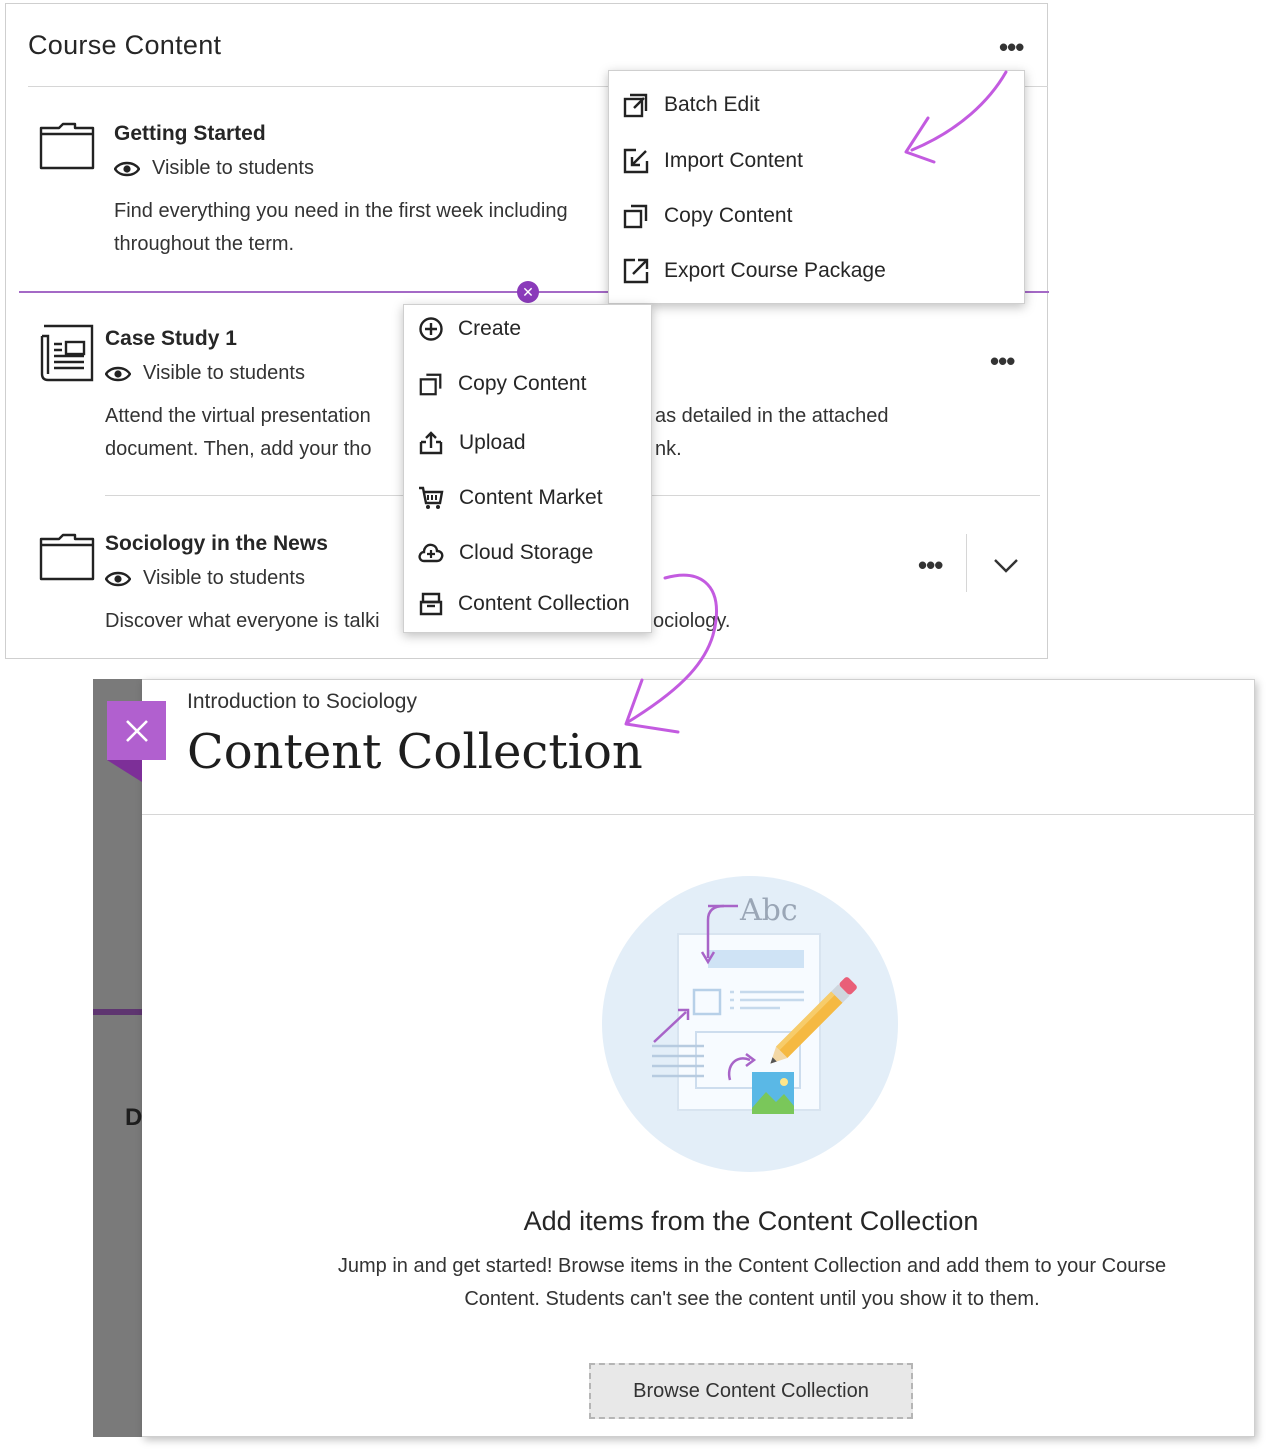  I want to click on item-description-continued: ociology., so click(692, 621).